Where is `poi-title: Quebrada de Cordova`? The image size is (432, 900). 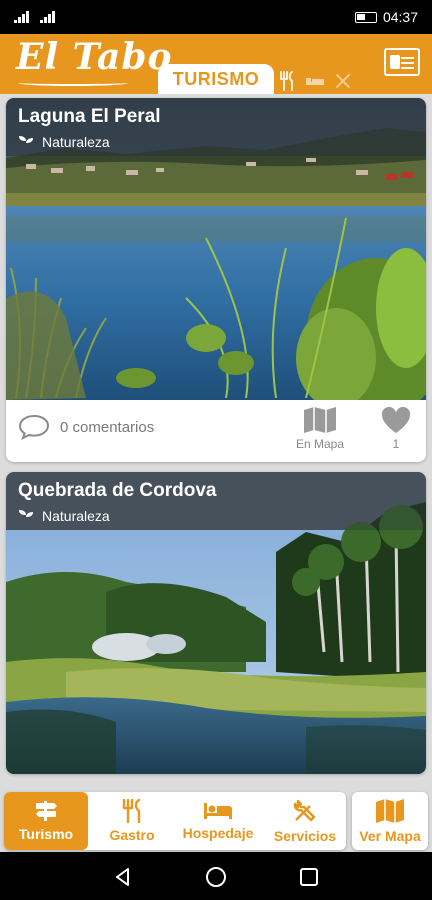
poi-title: Quebrada de Cordova is located at coordinates (117, 490).